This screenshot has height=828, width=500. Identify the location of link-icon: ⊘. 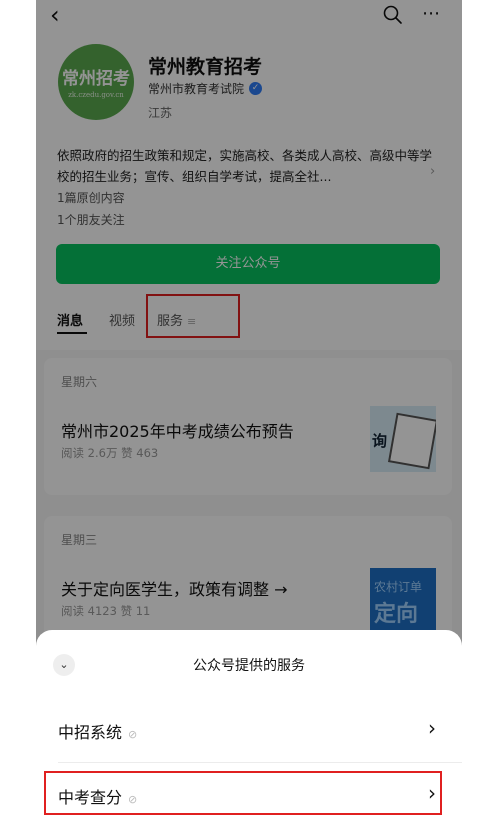
(133, 734).